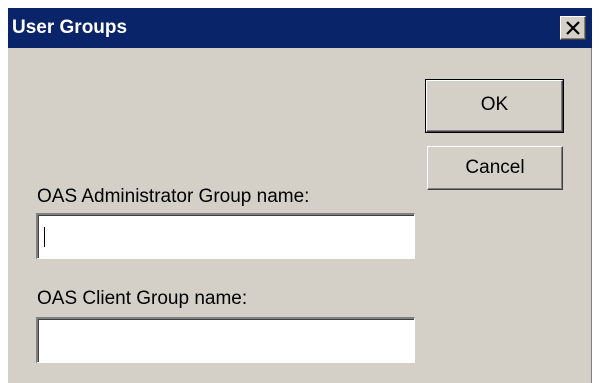  What do you see at coordinates (225, 236) in the screenshot?
I see `admin-group-input` at bounding box center [225, 236].